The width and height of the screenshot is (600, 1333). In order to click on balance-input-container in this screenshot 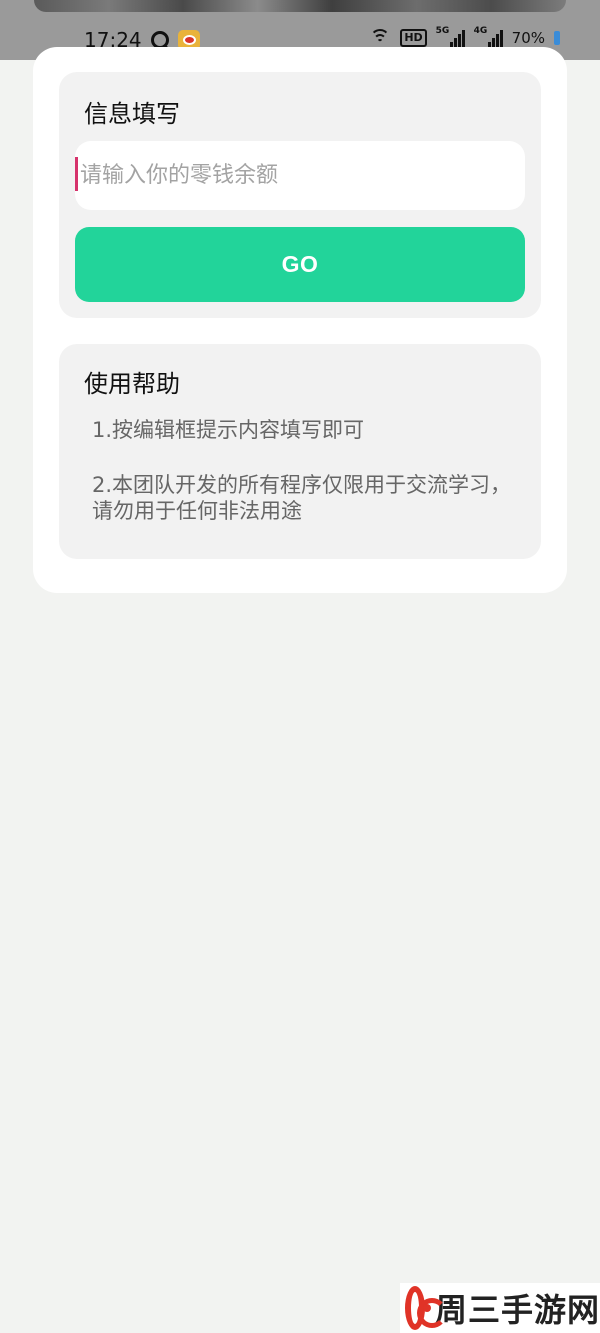, I will do `click(300, 175)`.